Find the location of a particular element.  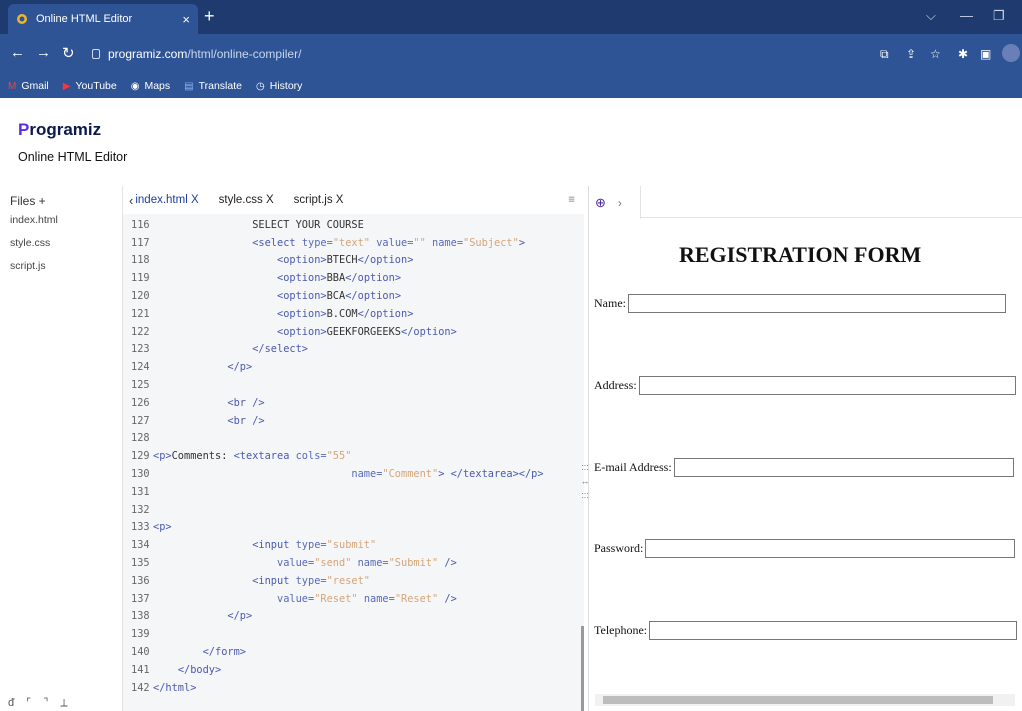

code-text: </body> is located at coordinates (187, 670).